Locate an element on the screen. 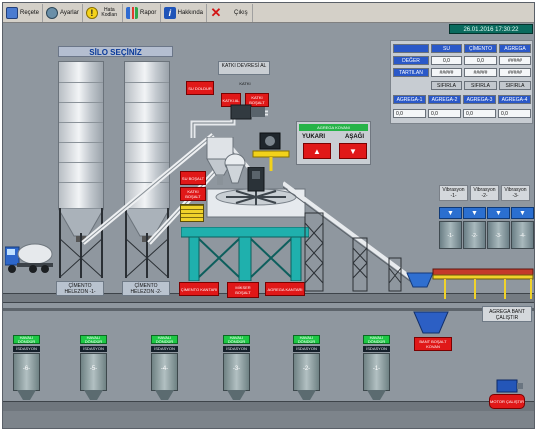 The width and height of the screenshot is (537, 431). bottom-bin-2-station: İSDASYON is located at coordinates (306, 349).